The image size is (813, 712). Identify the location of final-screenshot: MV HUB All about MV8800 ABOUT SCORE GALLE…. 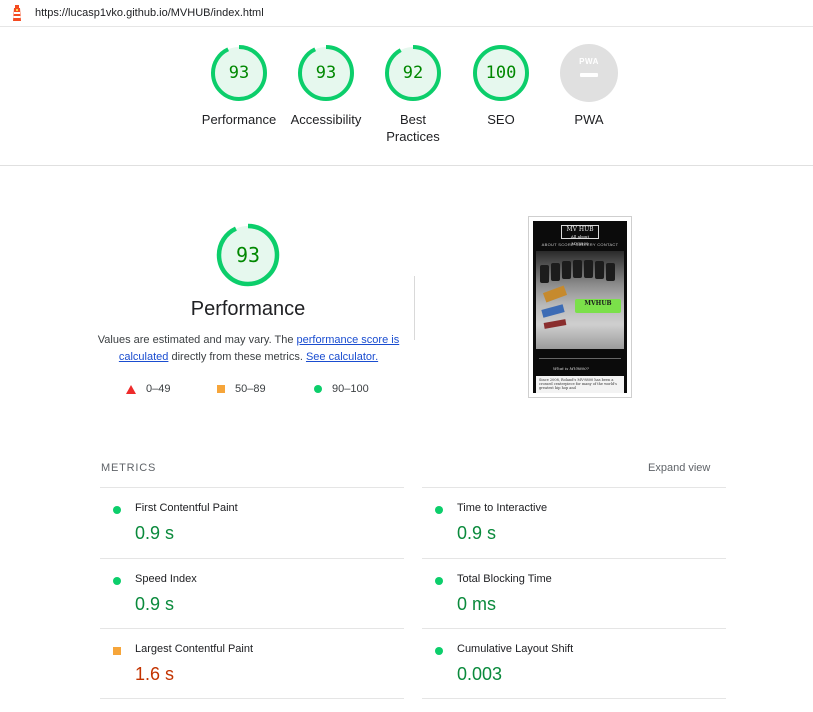
(580, 307).